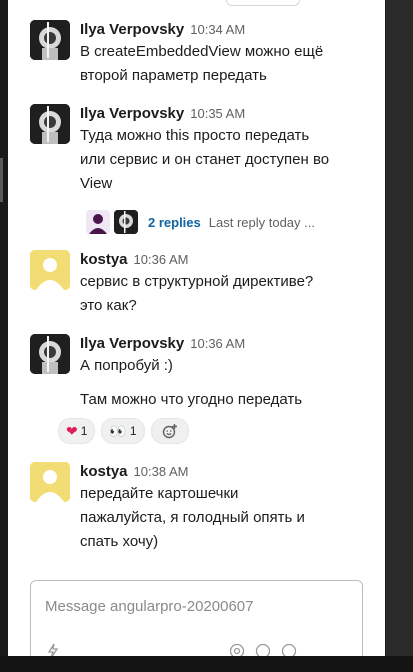 This screenshot has height=672, width=413. I want to click on message-line: пажалуйста, я голодный опять и, so click(192, 517).